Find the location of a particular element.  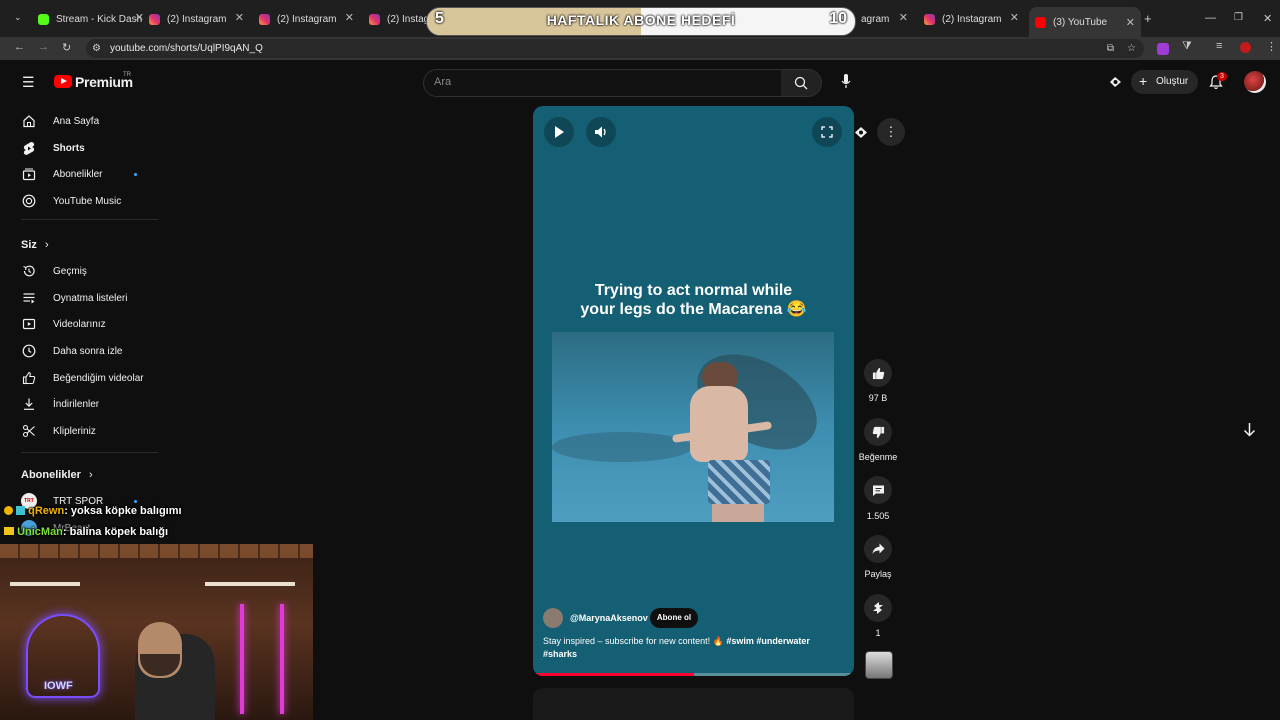

sidebar-item-your-videos: Videolarınız is located at coordinates (96, 324).